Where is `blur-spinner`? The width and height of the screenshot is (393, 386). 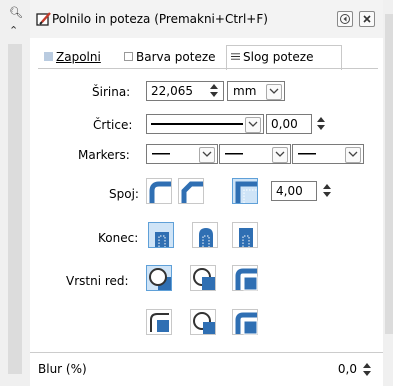 blur-spinner is located at coordinates (366, 370).